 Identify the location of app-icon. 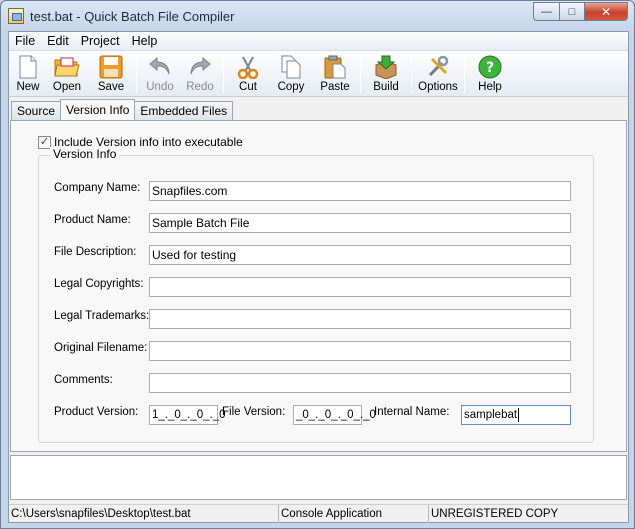
(16, 16).